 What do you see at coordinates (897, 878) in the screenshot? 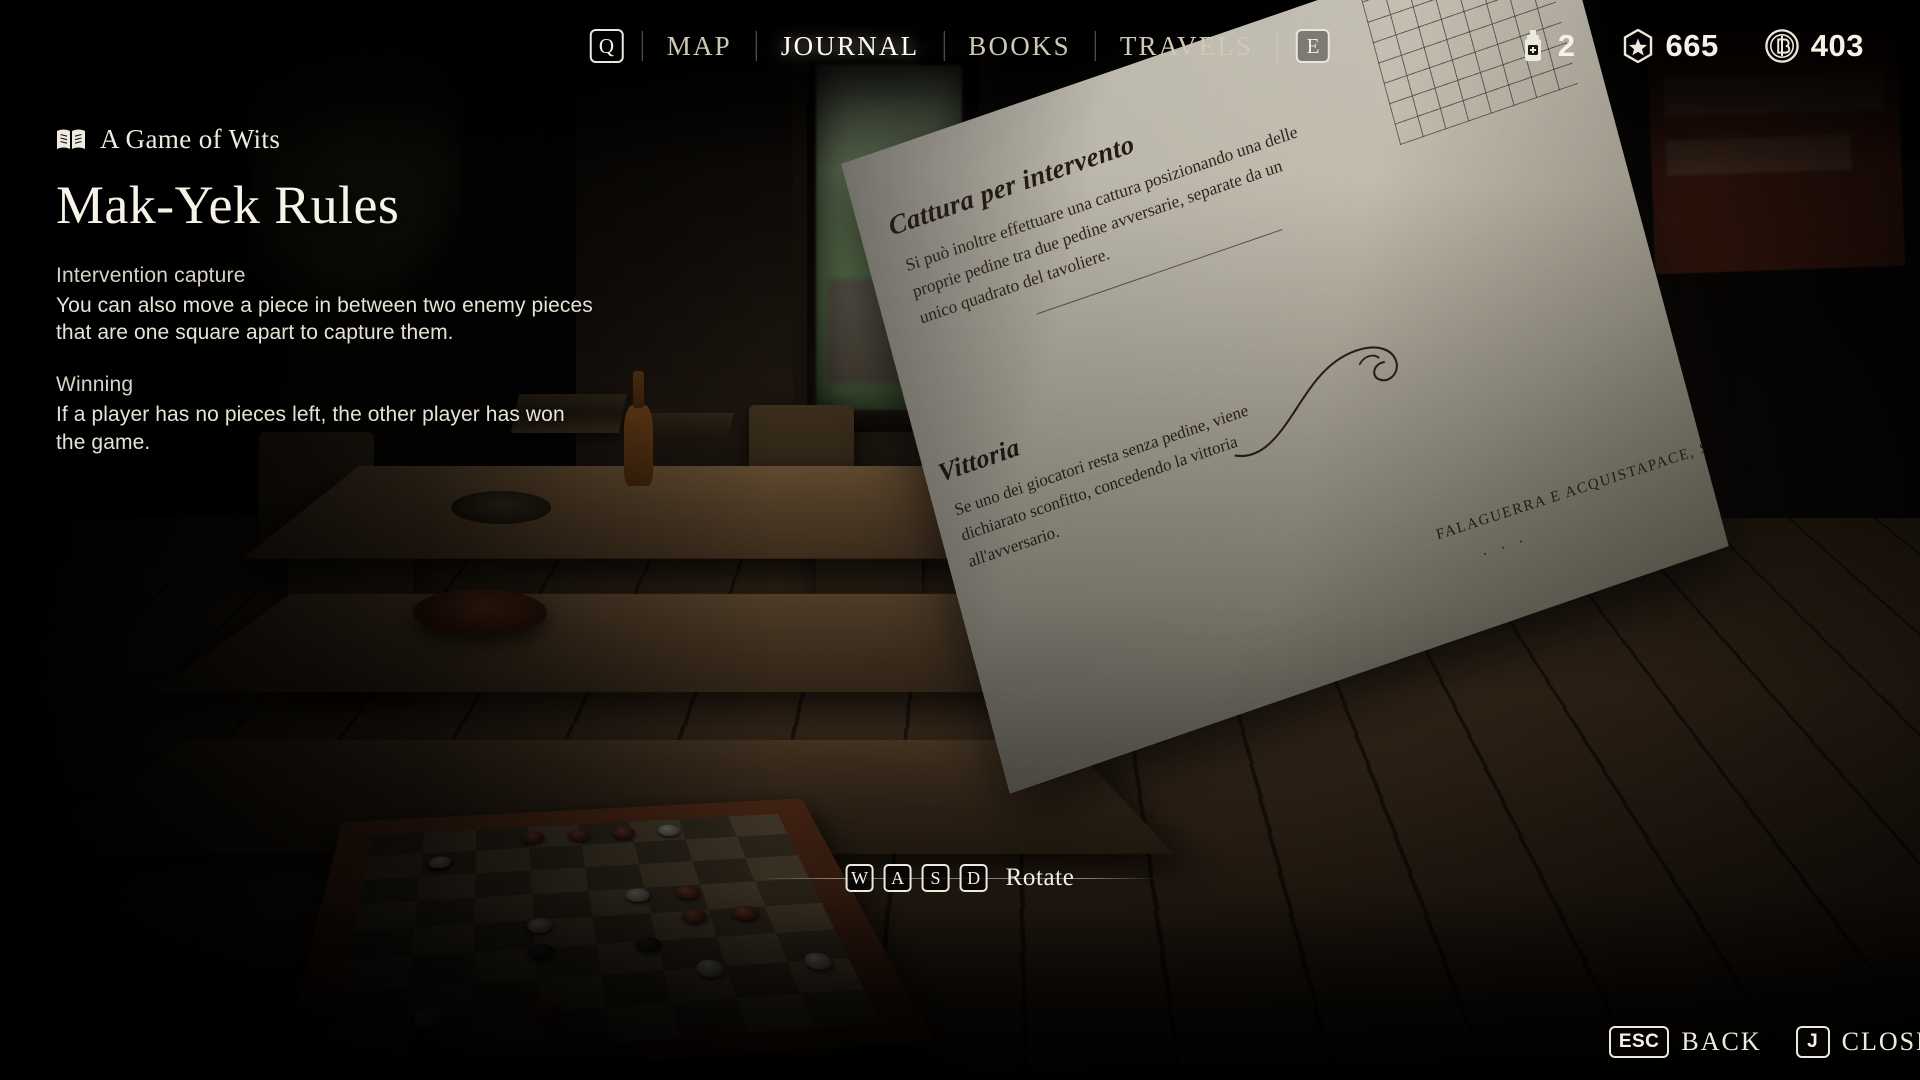
I see `key-a: A` at bounding box center [897, 878].